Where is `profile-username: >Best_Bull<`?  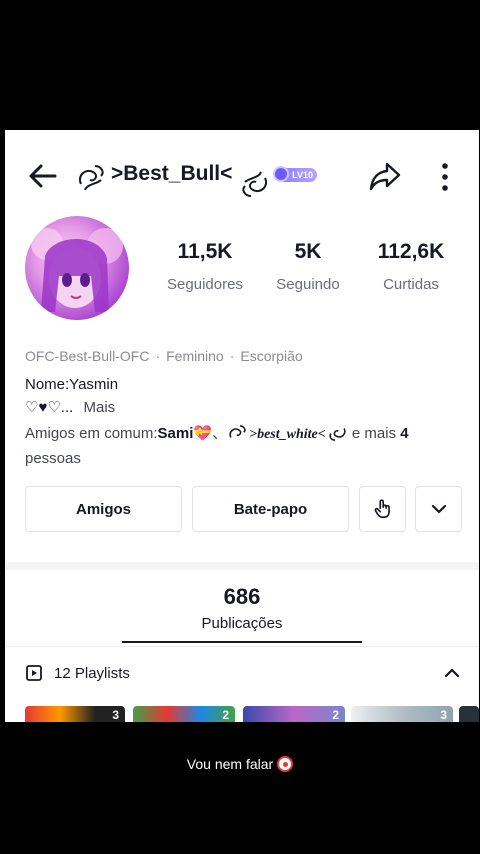
profile-username: >Best_Bull< is located at coordinates (172, 173).